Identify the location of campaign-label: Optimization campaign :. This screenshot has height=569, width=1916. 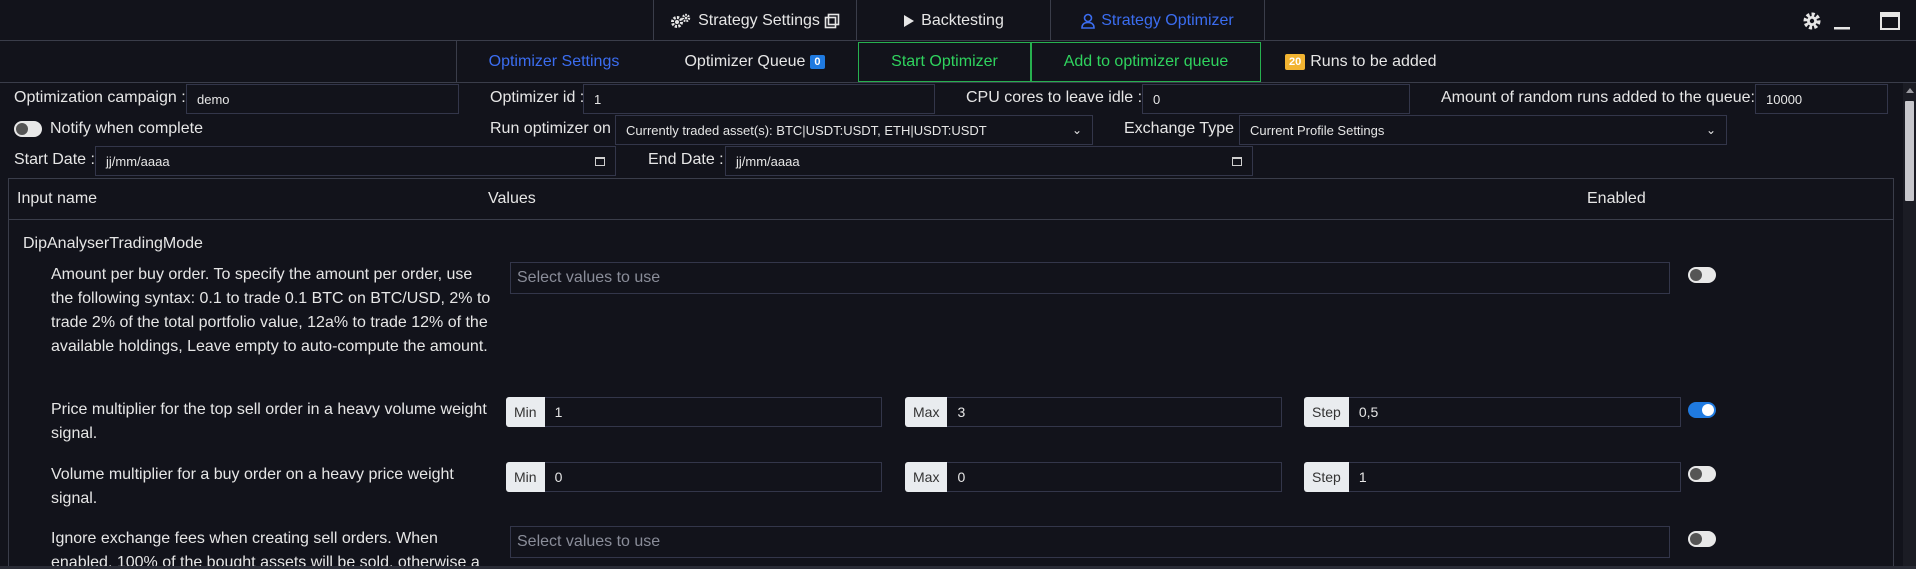
(100, 97).